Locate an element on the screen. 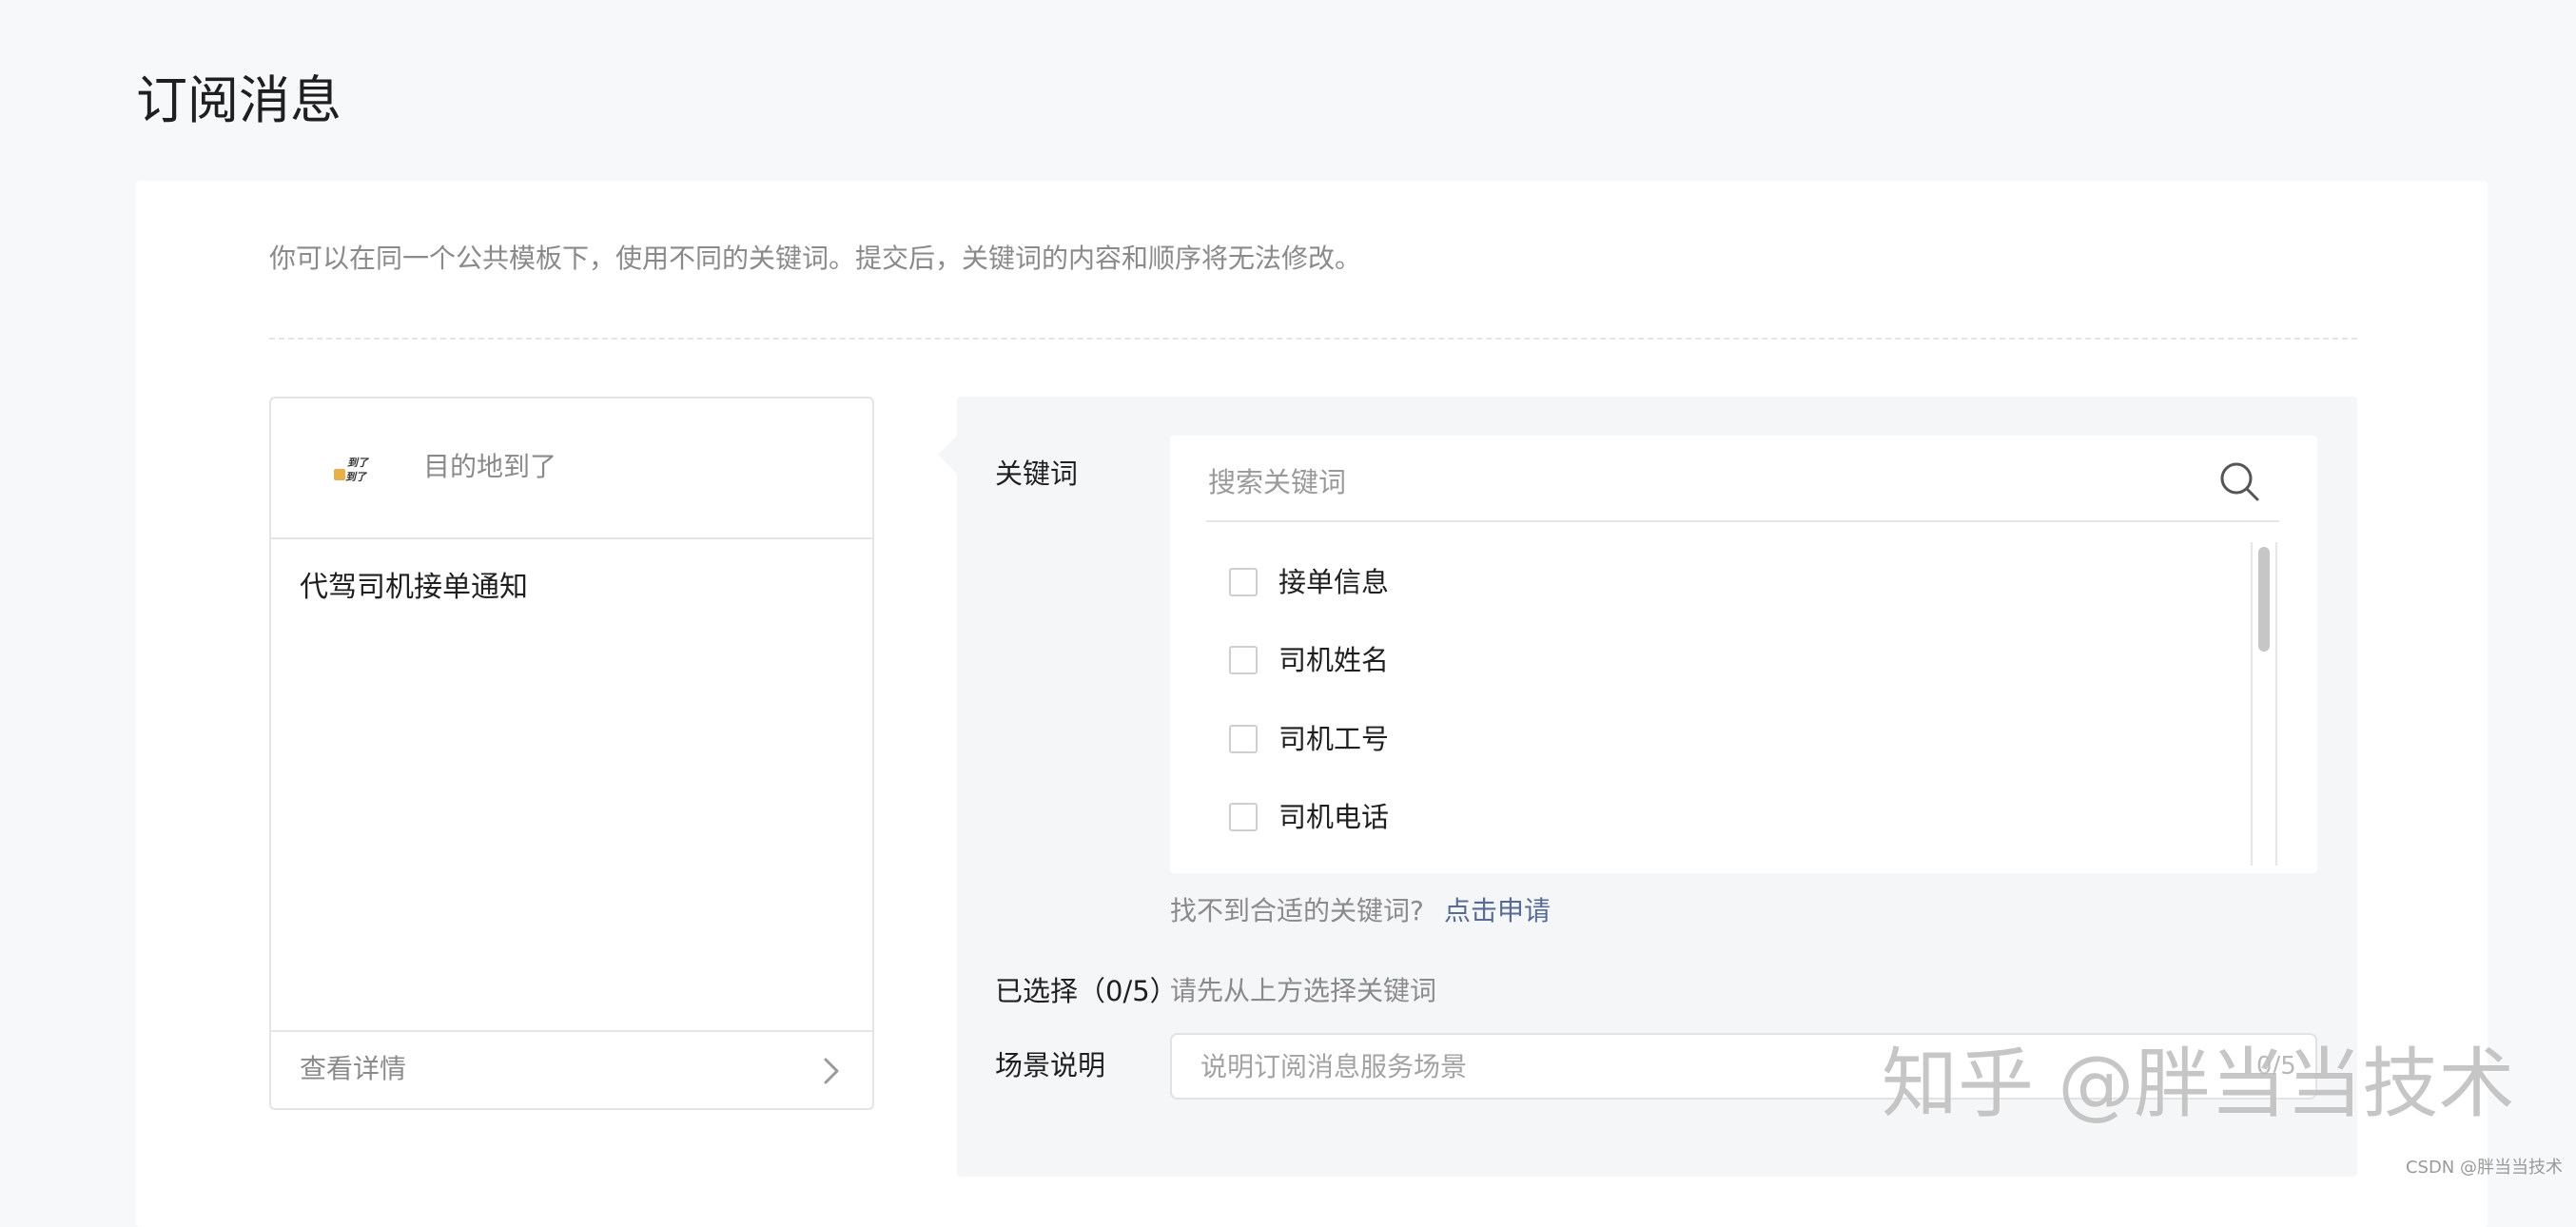 The width and height of the screenshot is (2576, 1227). preview-header: 到了 到了 目的地到了 is located at coordinates (571, 469).